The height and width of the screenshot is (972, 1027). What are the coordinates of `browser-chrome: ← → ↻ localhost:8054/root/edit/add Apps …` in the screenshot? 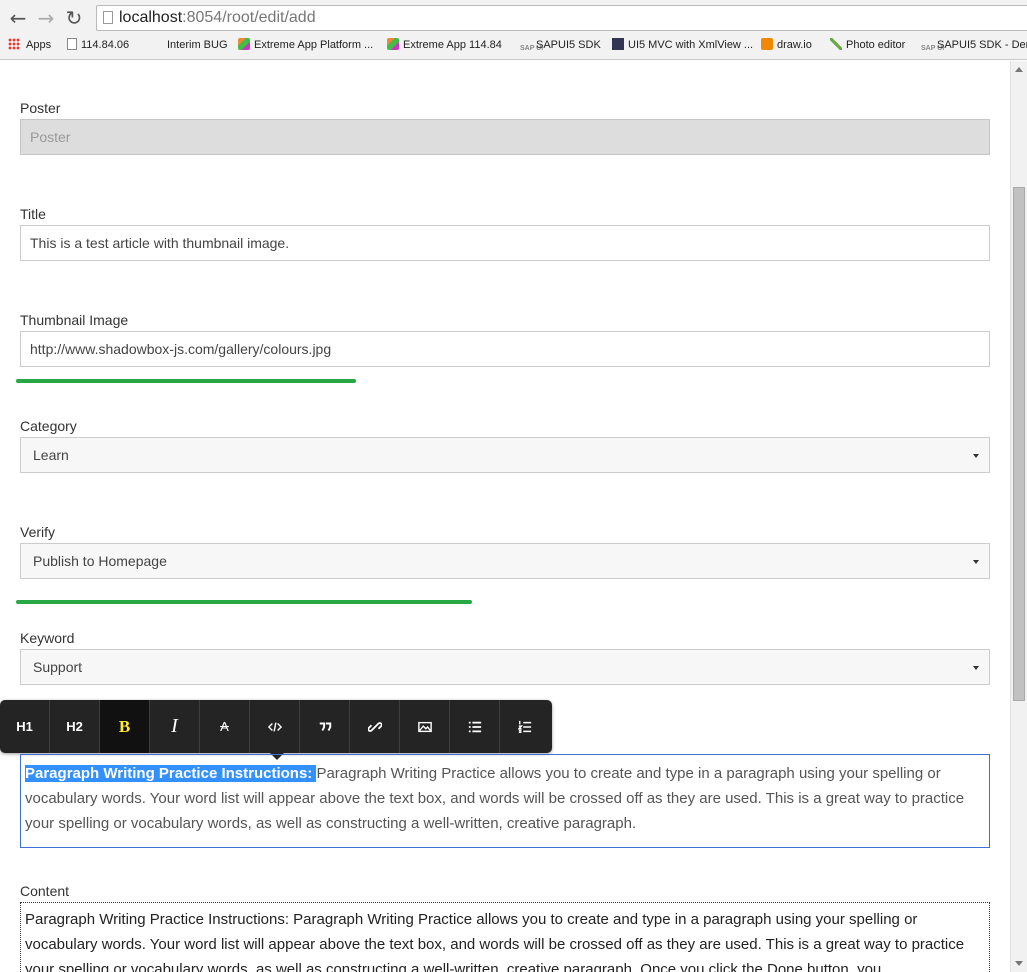 It's located at (513, 30).